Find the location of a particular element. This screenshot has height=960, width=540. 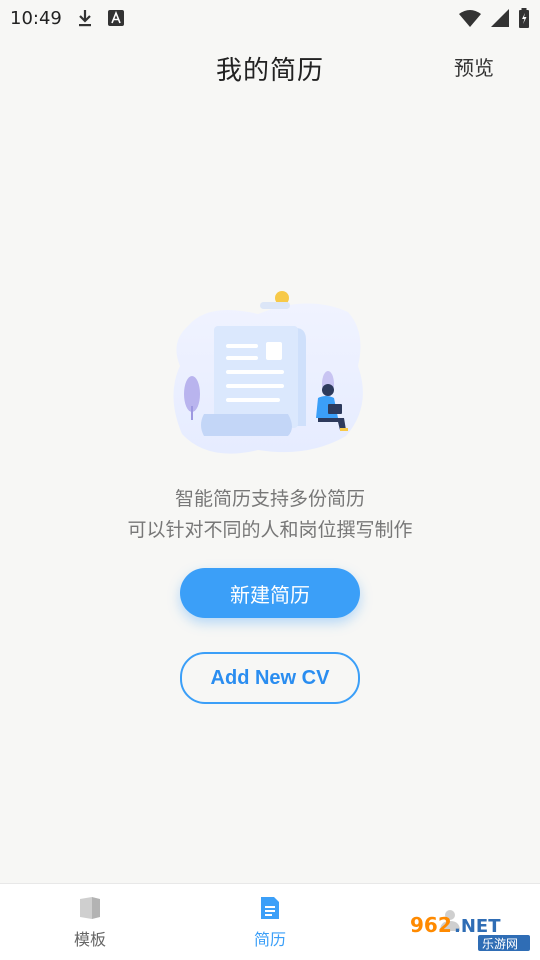

description-line-2: 可以针对不同的人和岗位撰写制作 is located at coordinates (270, 530).